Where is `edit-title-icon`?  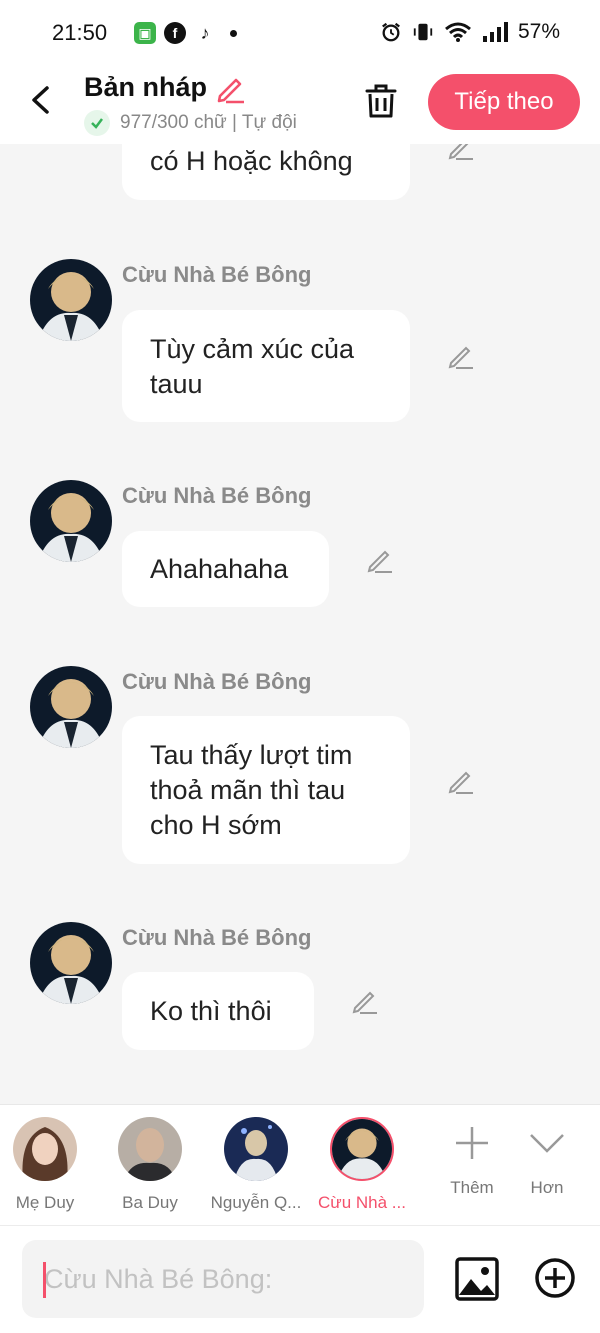
edit-title-icon is located at coordinates (230, 88).